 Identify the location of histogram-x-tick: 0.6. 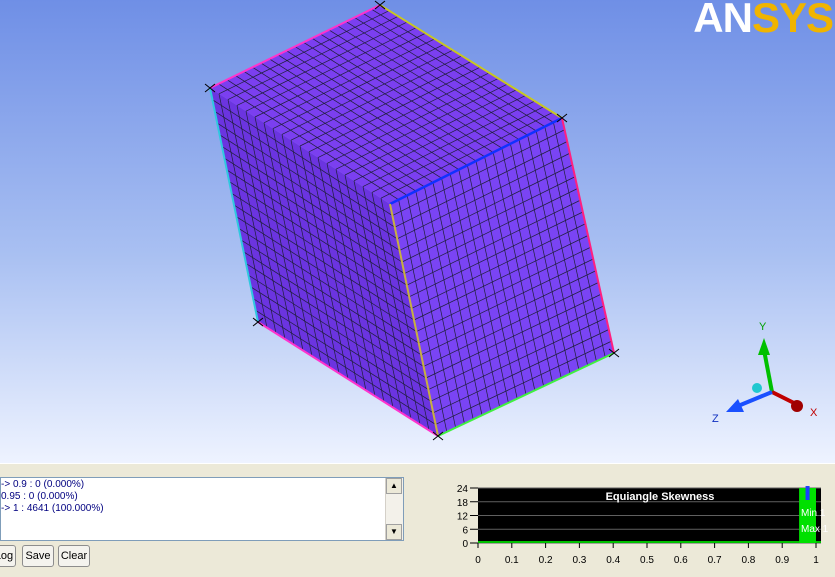
(681, 560).